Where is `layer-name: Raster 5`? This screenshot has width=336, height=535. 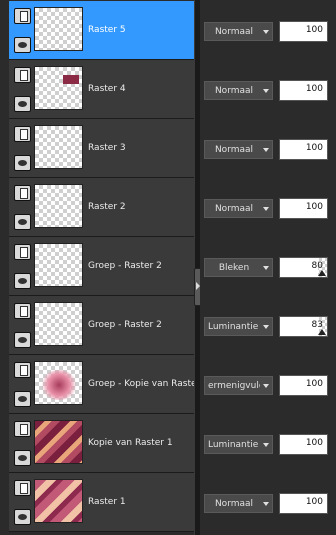 layer-name: Raster 5 is located at coordinates (107, 30).